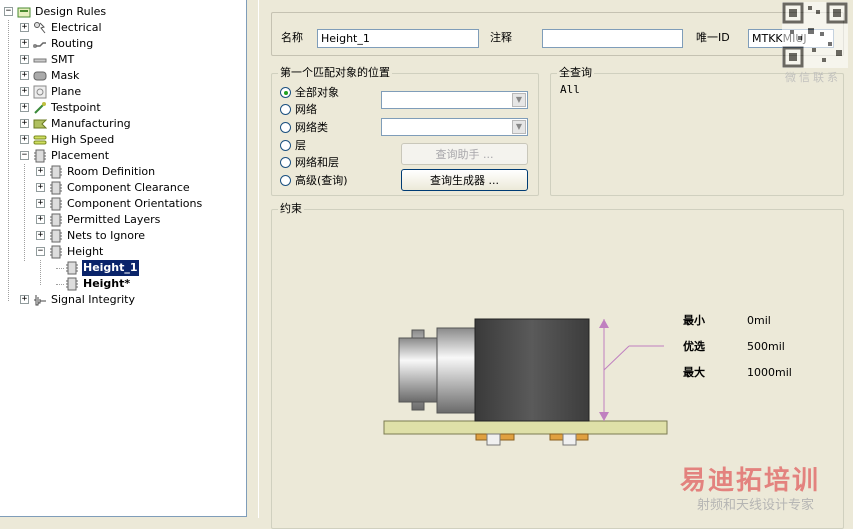  Describe the element at coordinates (815, 35) in the screenshot. I see `qr-code-image` at that location.